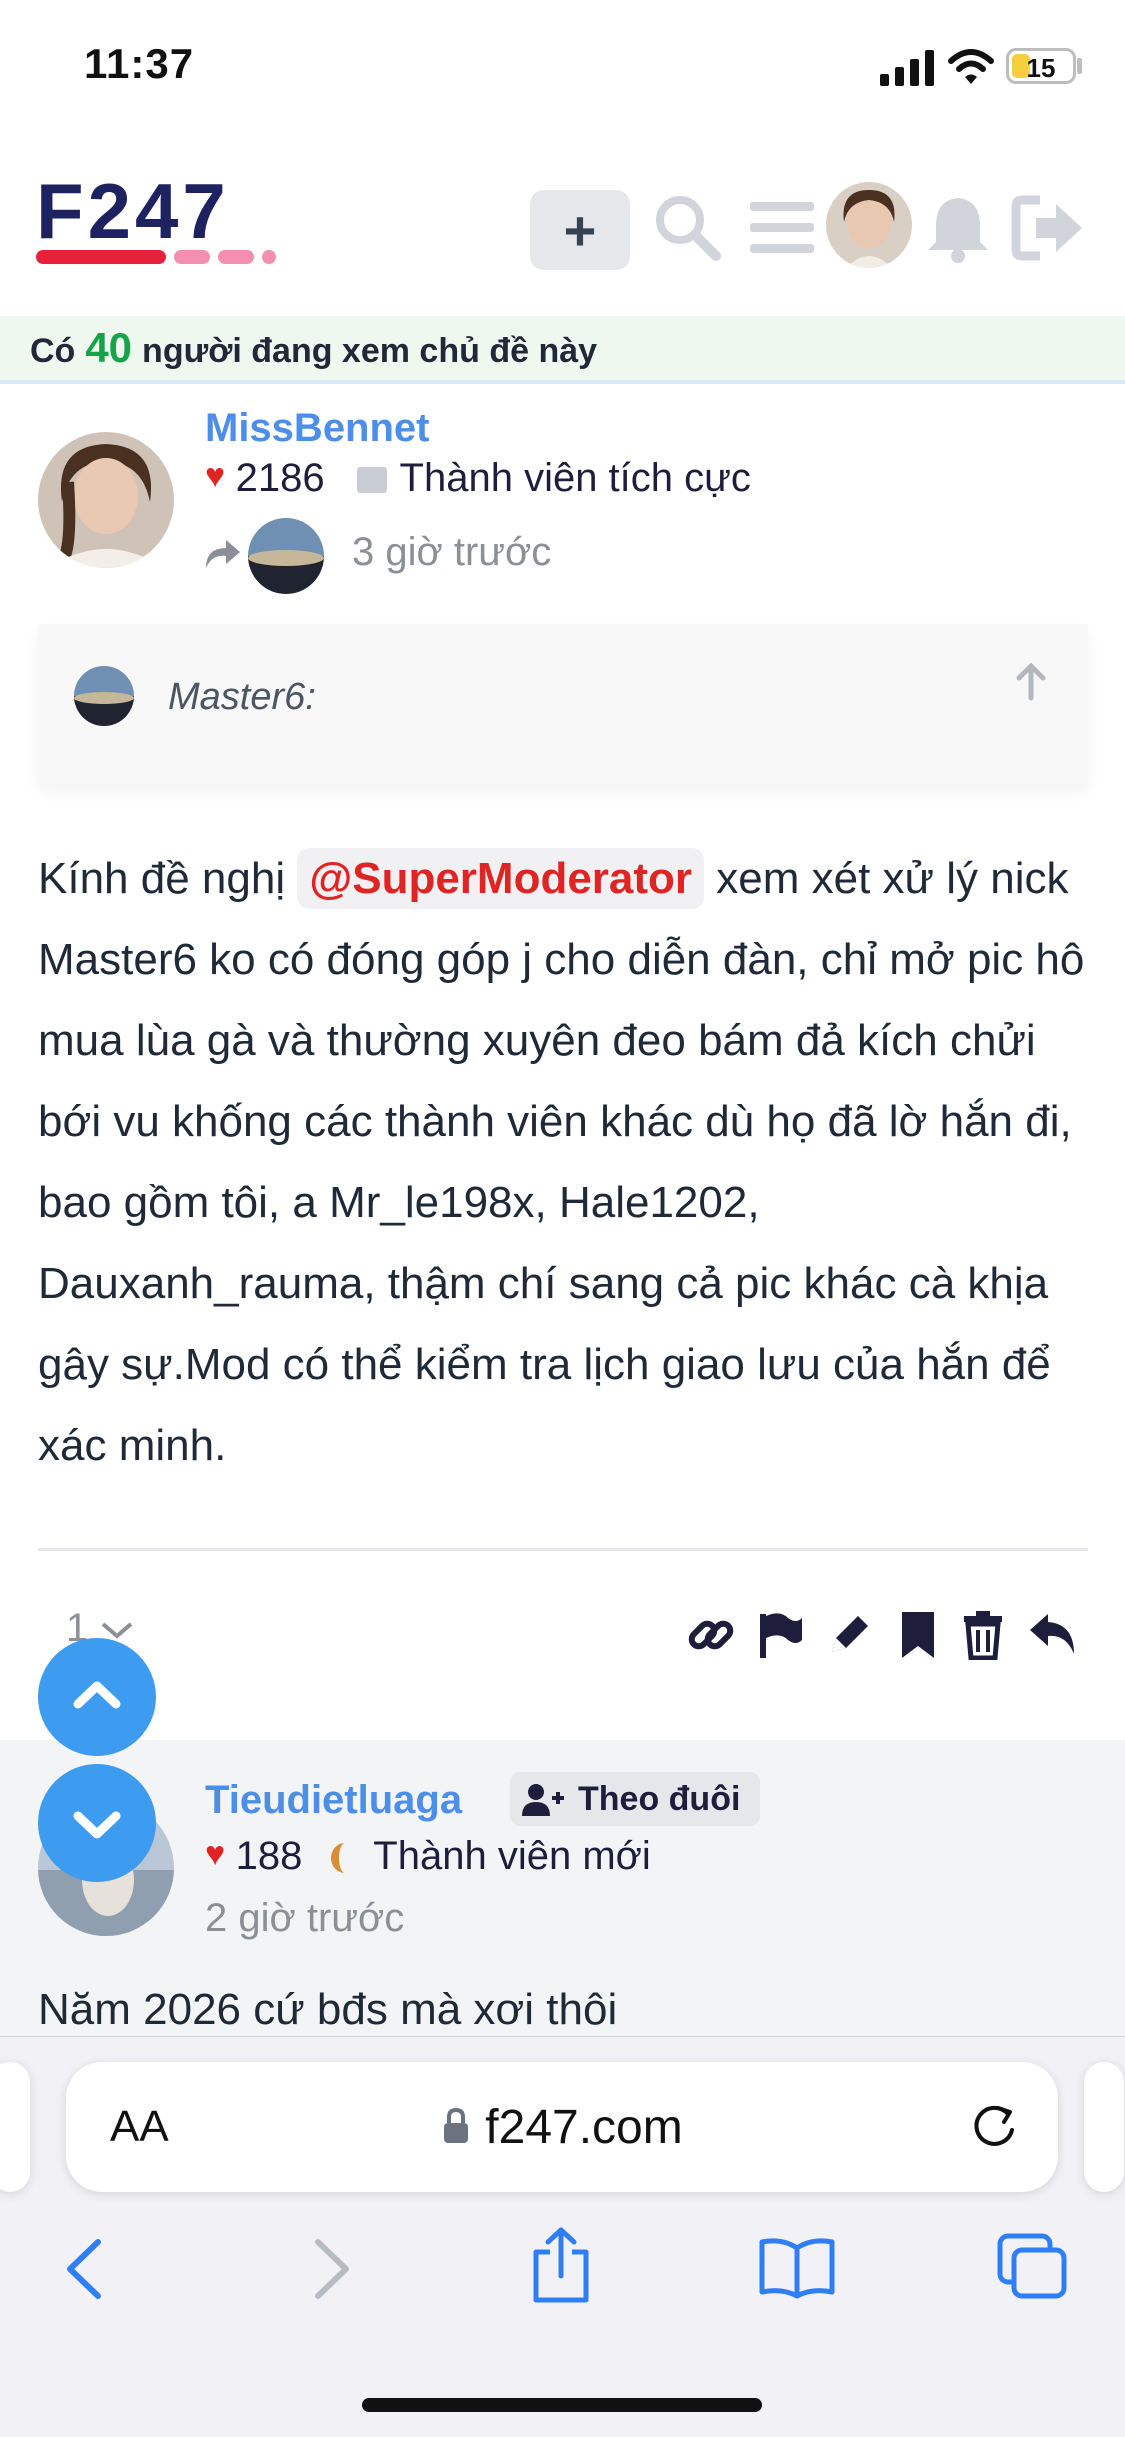 Image resolution: width=1125 pixels, height=2437 pixels. I want to click on pencil-icon, so click(849, 1635).